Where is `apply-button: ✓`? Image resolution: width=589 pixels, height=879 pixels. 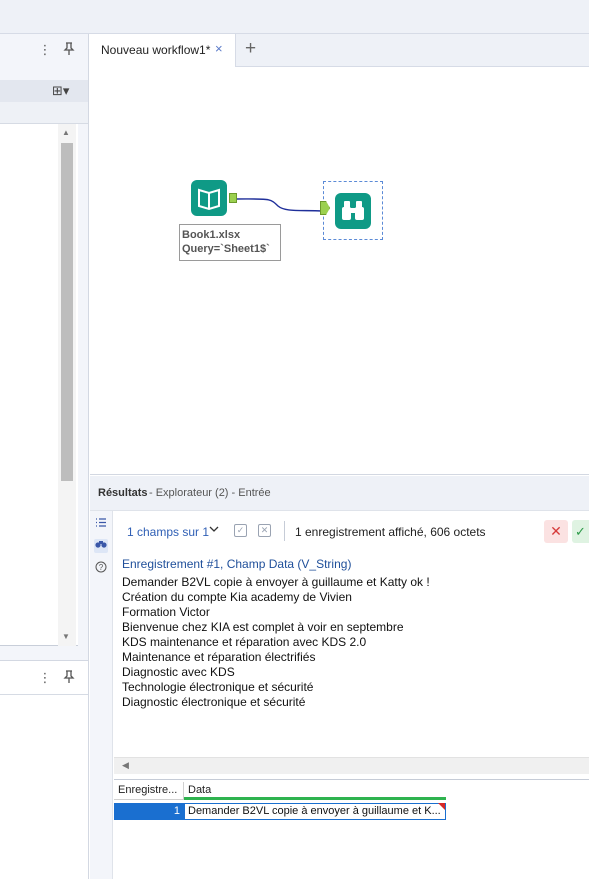
apply-button: ✓ is located at coordinates (580, 531).